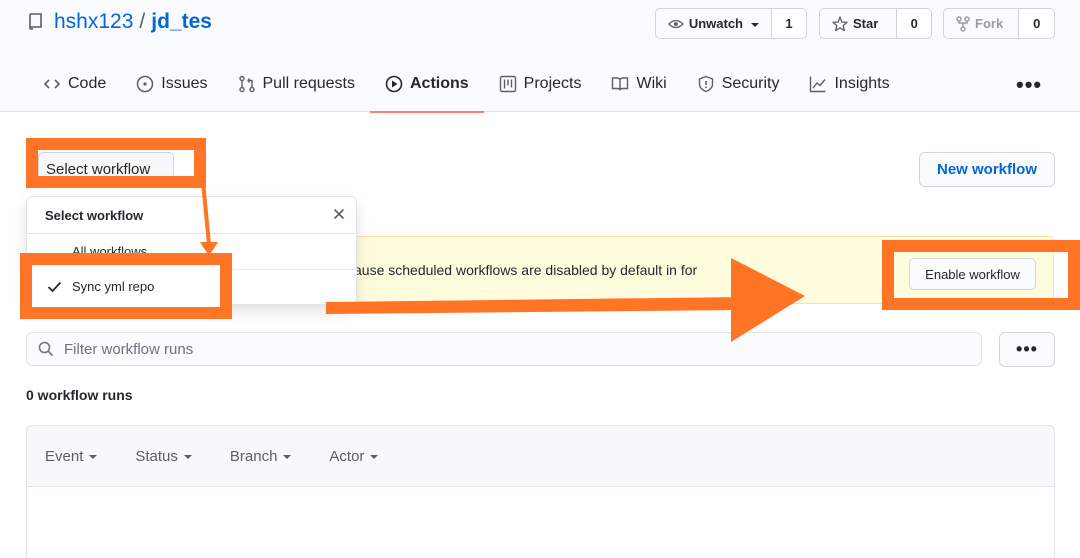 This screenshot has height=558, width=1080. I want to click on arrow-down, so click(209, 218).